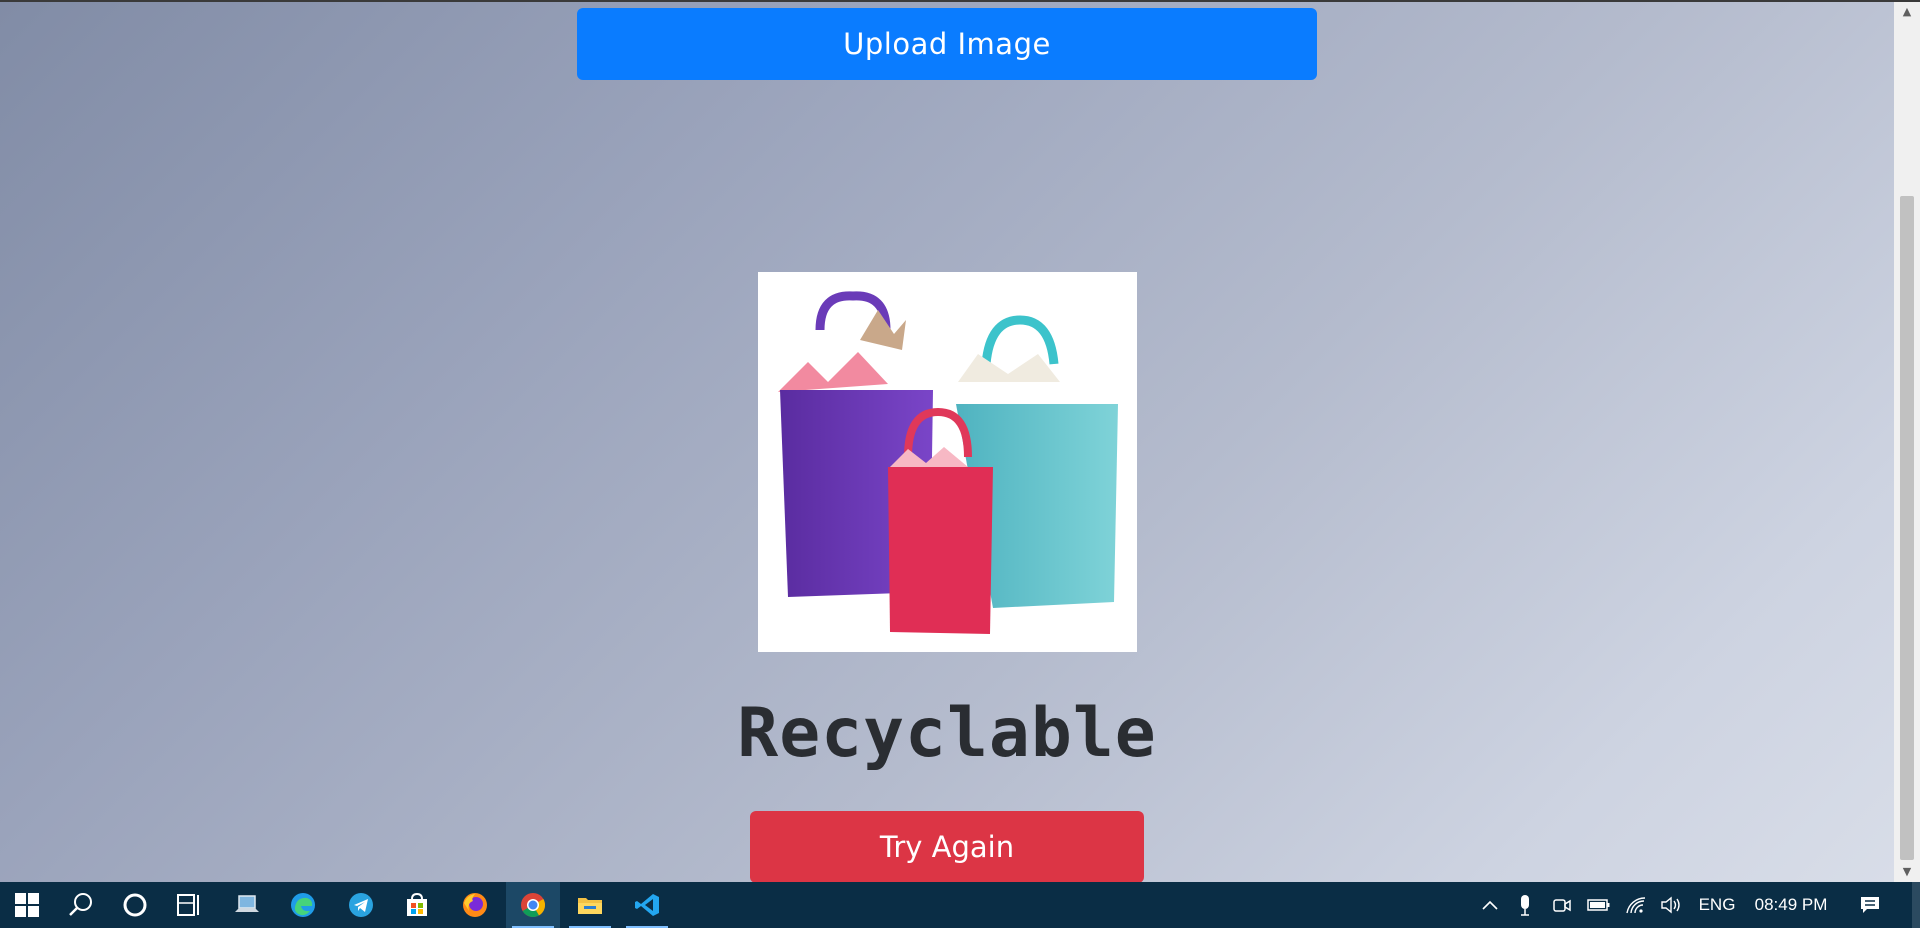  Describe the element at coordinates (1671, 905) in the screenshot. I see `volume-icon` at that location.